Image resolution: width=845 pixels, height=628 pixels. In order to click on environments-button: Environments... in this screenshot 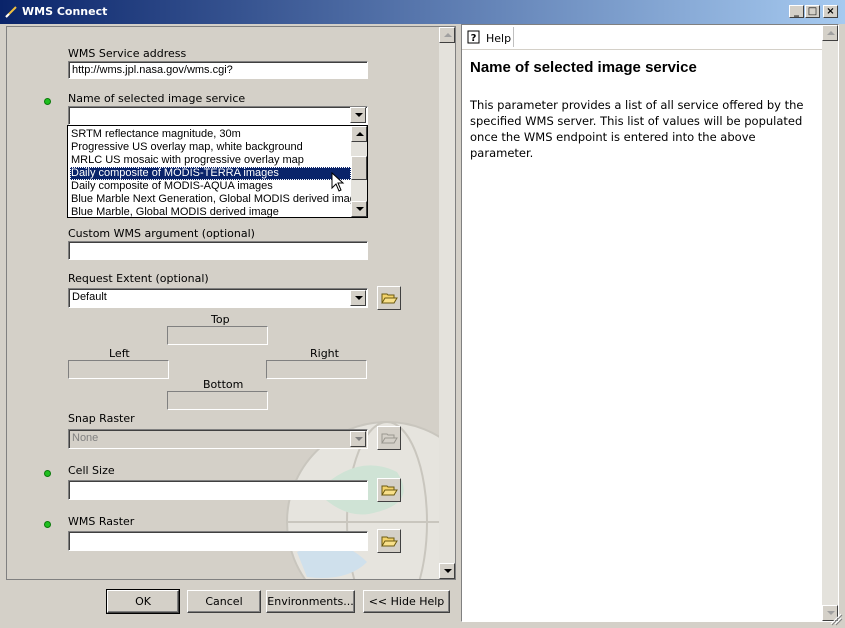, I will do `click(310, 601)`.